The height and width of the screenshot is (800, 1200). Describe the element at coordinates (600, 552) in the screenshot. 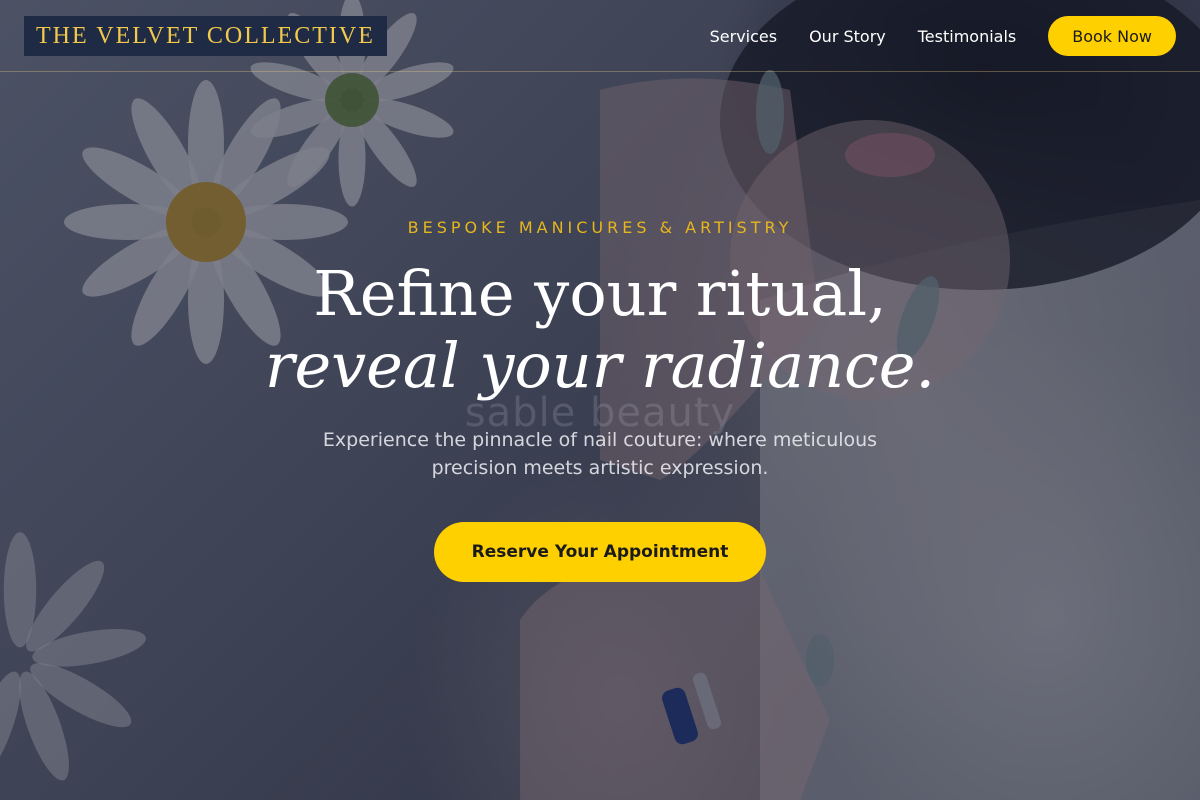

I see `reserve-appointment-button: Reserve Your Appointment` at that location.